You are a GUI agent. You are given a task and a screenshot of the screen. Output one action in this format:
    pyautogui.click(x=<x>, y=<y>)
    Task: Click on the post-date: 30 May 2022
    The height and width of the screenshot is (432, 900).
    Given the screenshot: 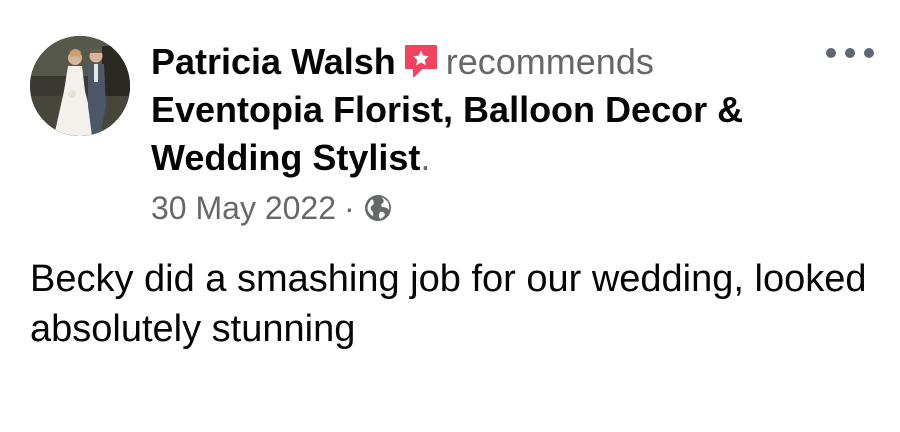 What is the action you would take?
    pyautogui.click(x=243, y=208)
    